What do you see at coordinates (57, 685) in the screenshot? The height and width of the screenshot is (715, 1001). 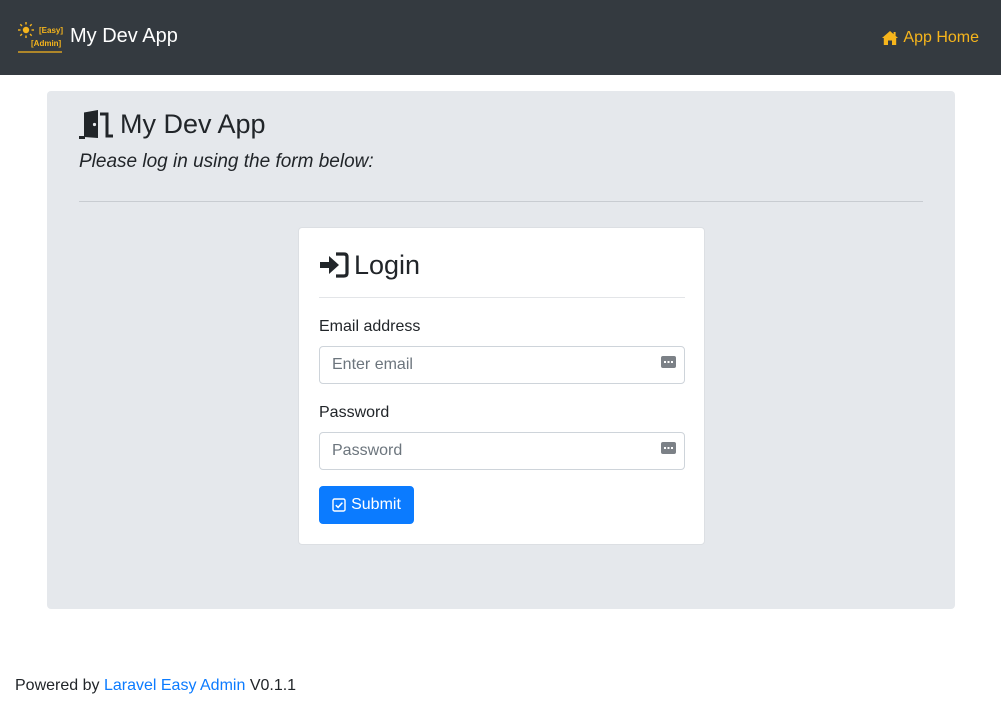 I see `footer-prefix: Powered by` at bounding box center [57, 685].